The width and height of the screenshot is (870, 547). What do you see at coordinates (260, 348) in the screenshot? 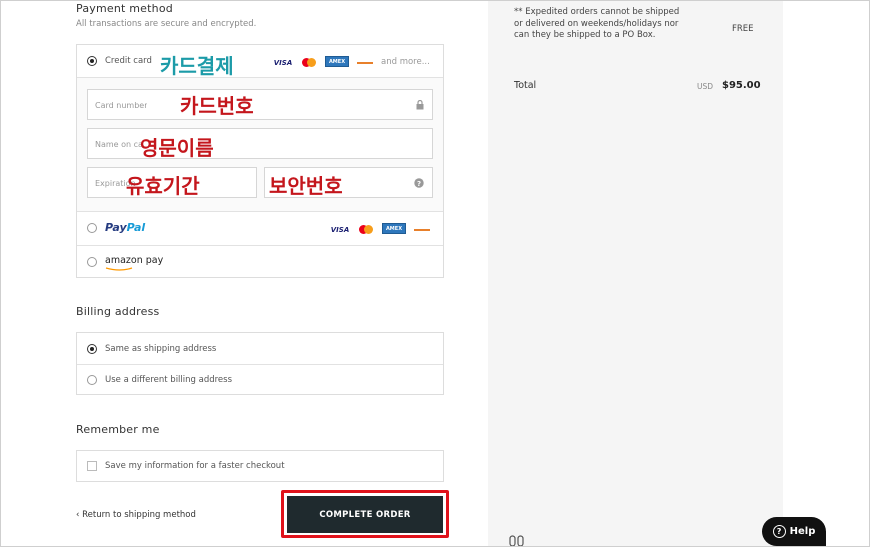
I see `same-as-shipping-option: Same as shipping address` at bounding box center [260, 348].